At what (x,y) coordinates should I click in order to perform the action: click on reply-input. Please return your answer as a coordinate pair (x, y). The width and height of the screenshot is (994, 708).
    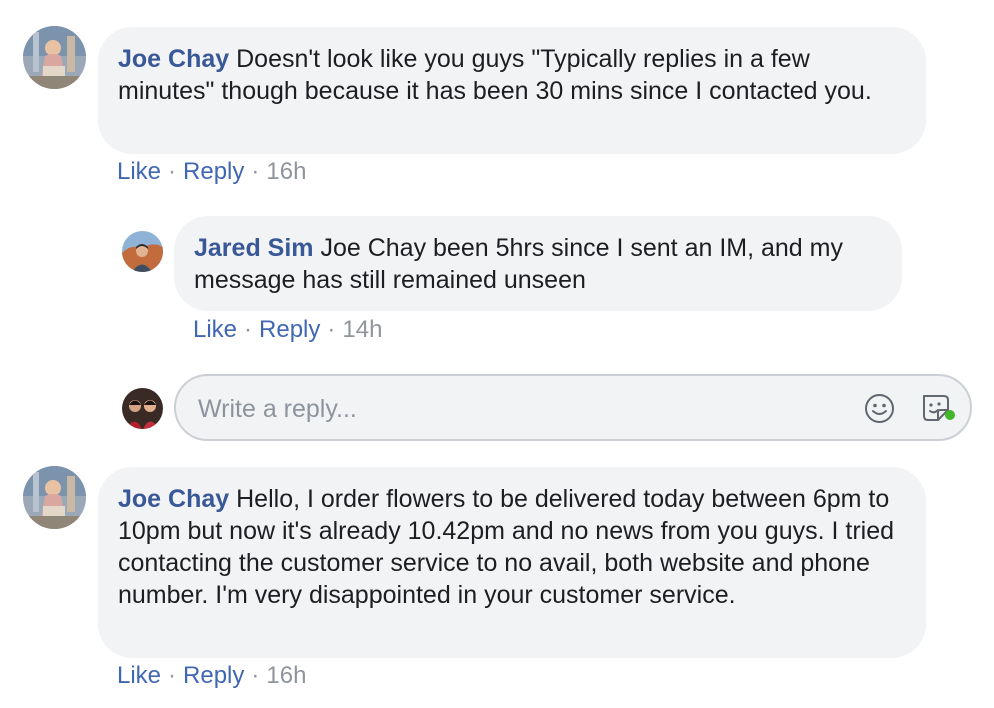
    Looking at the image, I should click on (518, 409).